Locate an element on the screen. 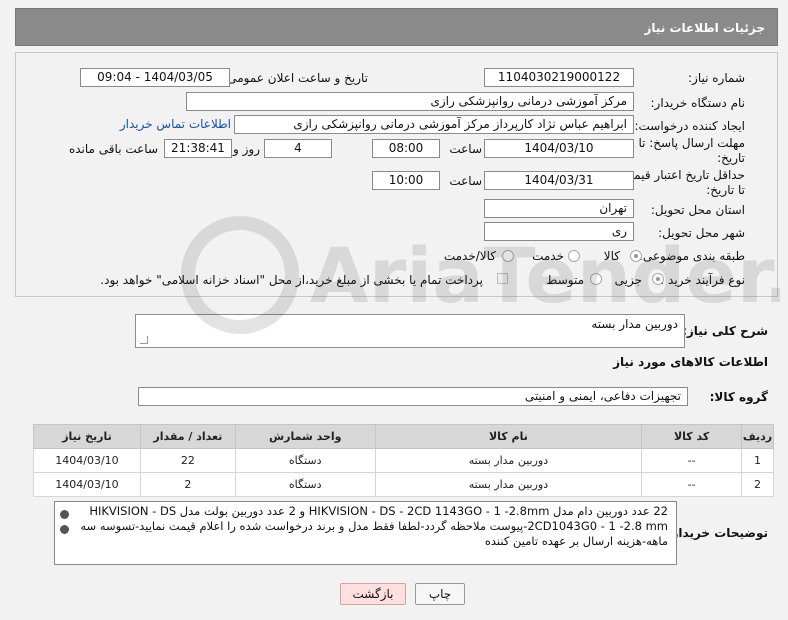 Image resolution: width=788 pixels, height=620 pixels. process-option-minor: جزیی is located at coordinates (628, 280).